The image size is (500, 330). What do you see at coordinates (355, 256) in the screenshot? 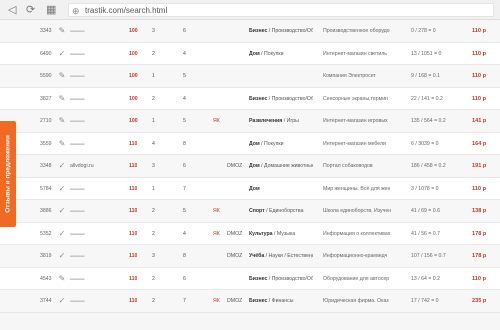
I see `row-description: Информационно-краеведч` at bounding box center [355, 256].